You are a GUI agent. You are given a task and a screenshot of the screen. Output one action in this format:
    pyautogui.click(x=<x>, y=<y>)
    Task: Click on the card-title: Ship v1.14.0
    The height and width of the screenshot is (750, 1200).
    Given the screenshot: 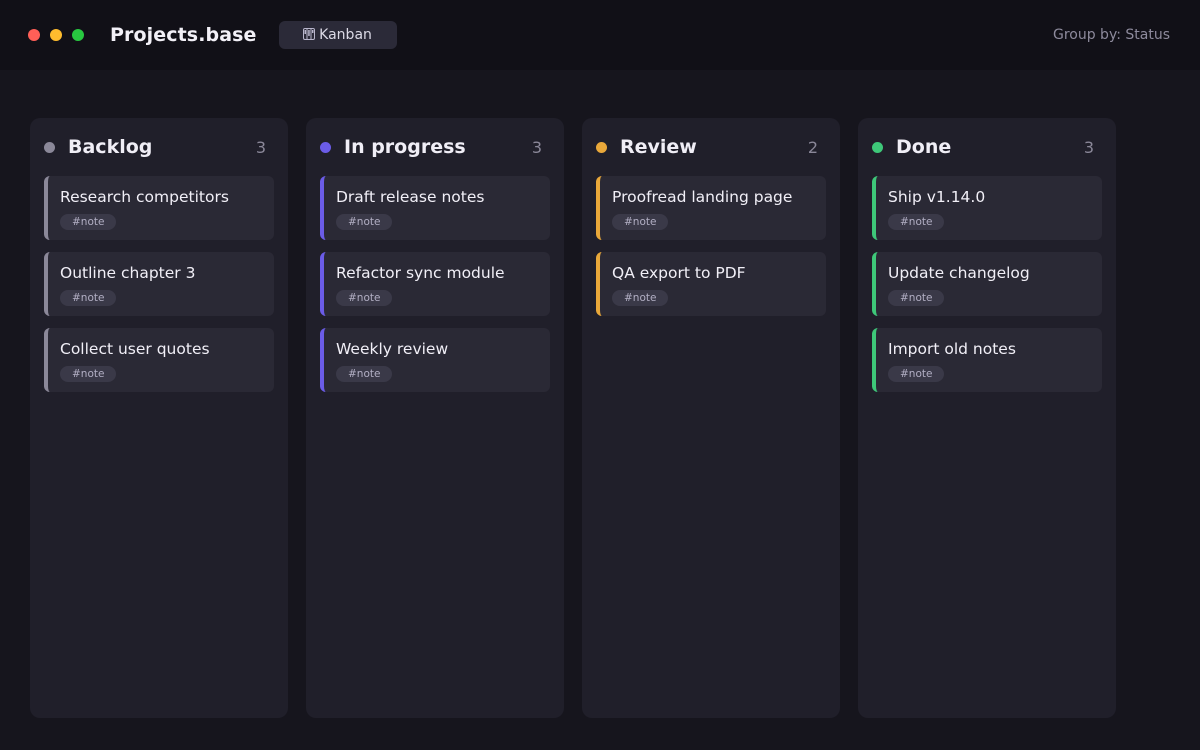 What is the action you would take?
    pyautogui.click(x=937, y=197)
    